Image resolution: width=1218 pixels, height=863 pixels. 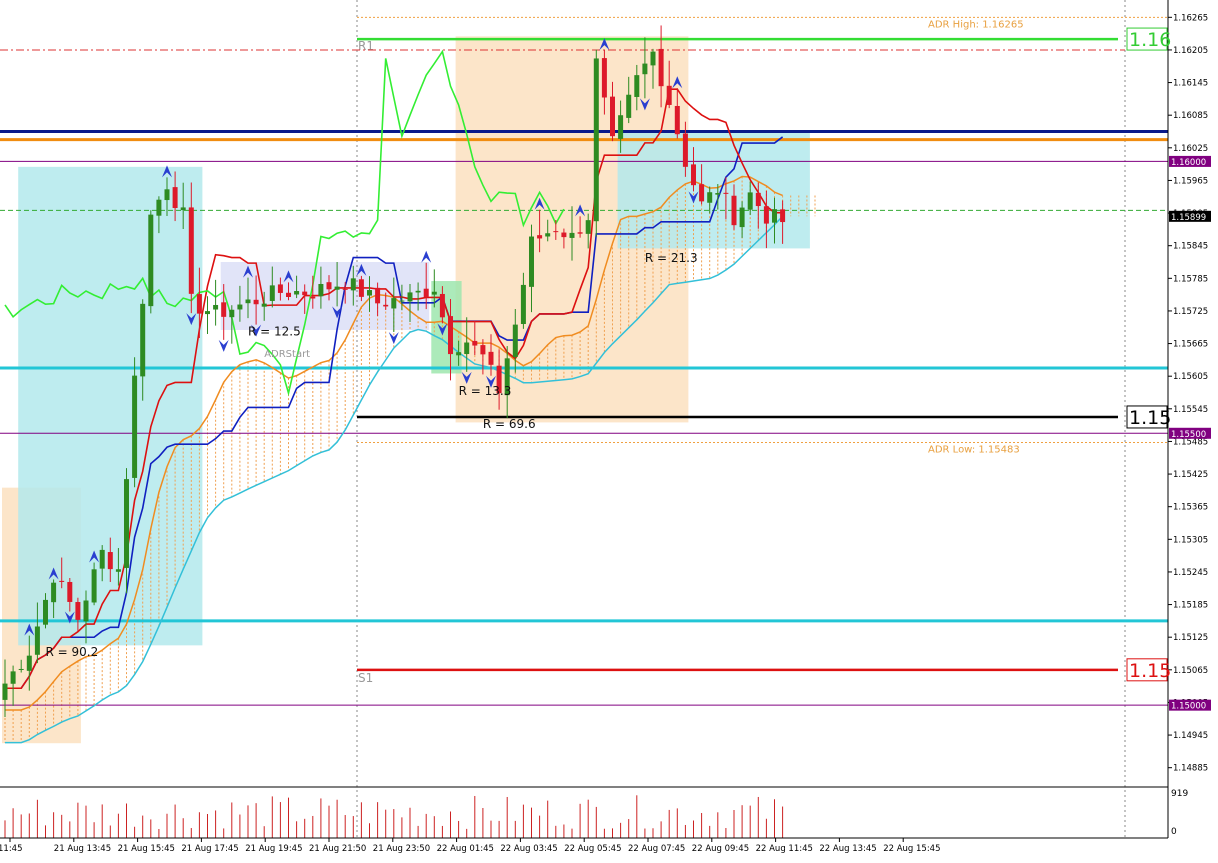 I want to click on annotation-1: R = 12.5, so click(x=274, y=331).